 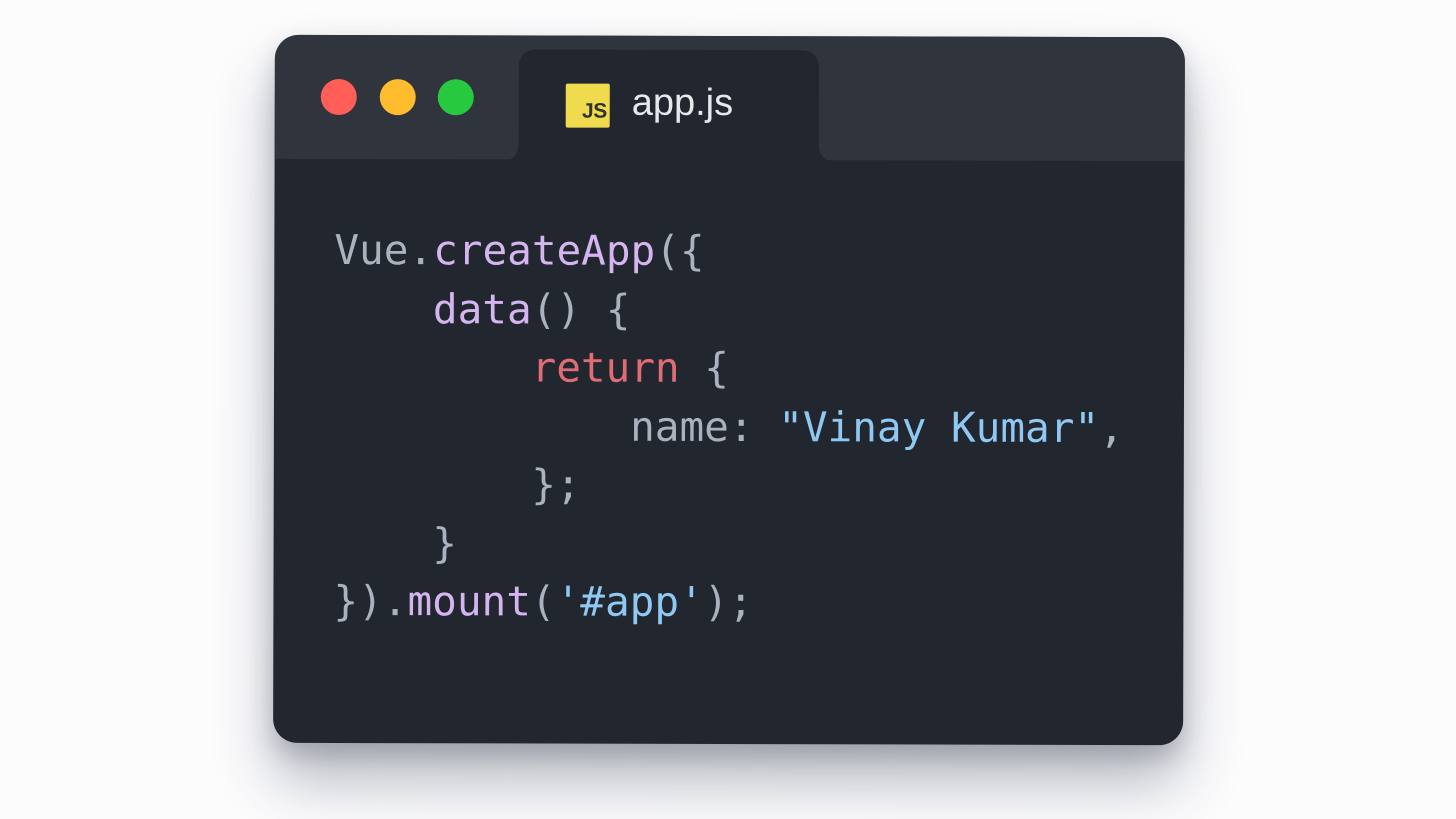 I want to click on code-token-plain: name:, so click(x=704, y=426).